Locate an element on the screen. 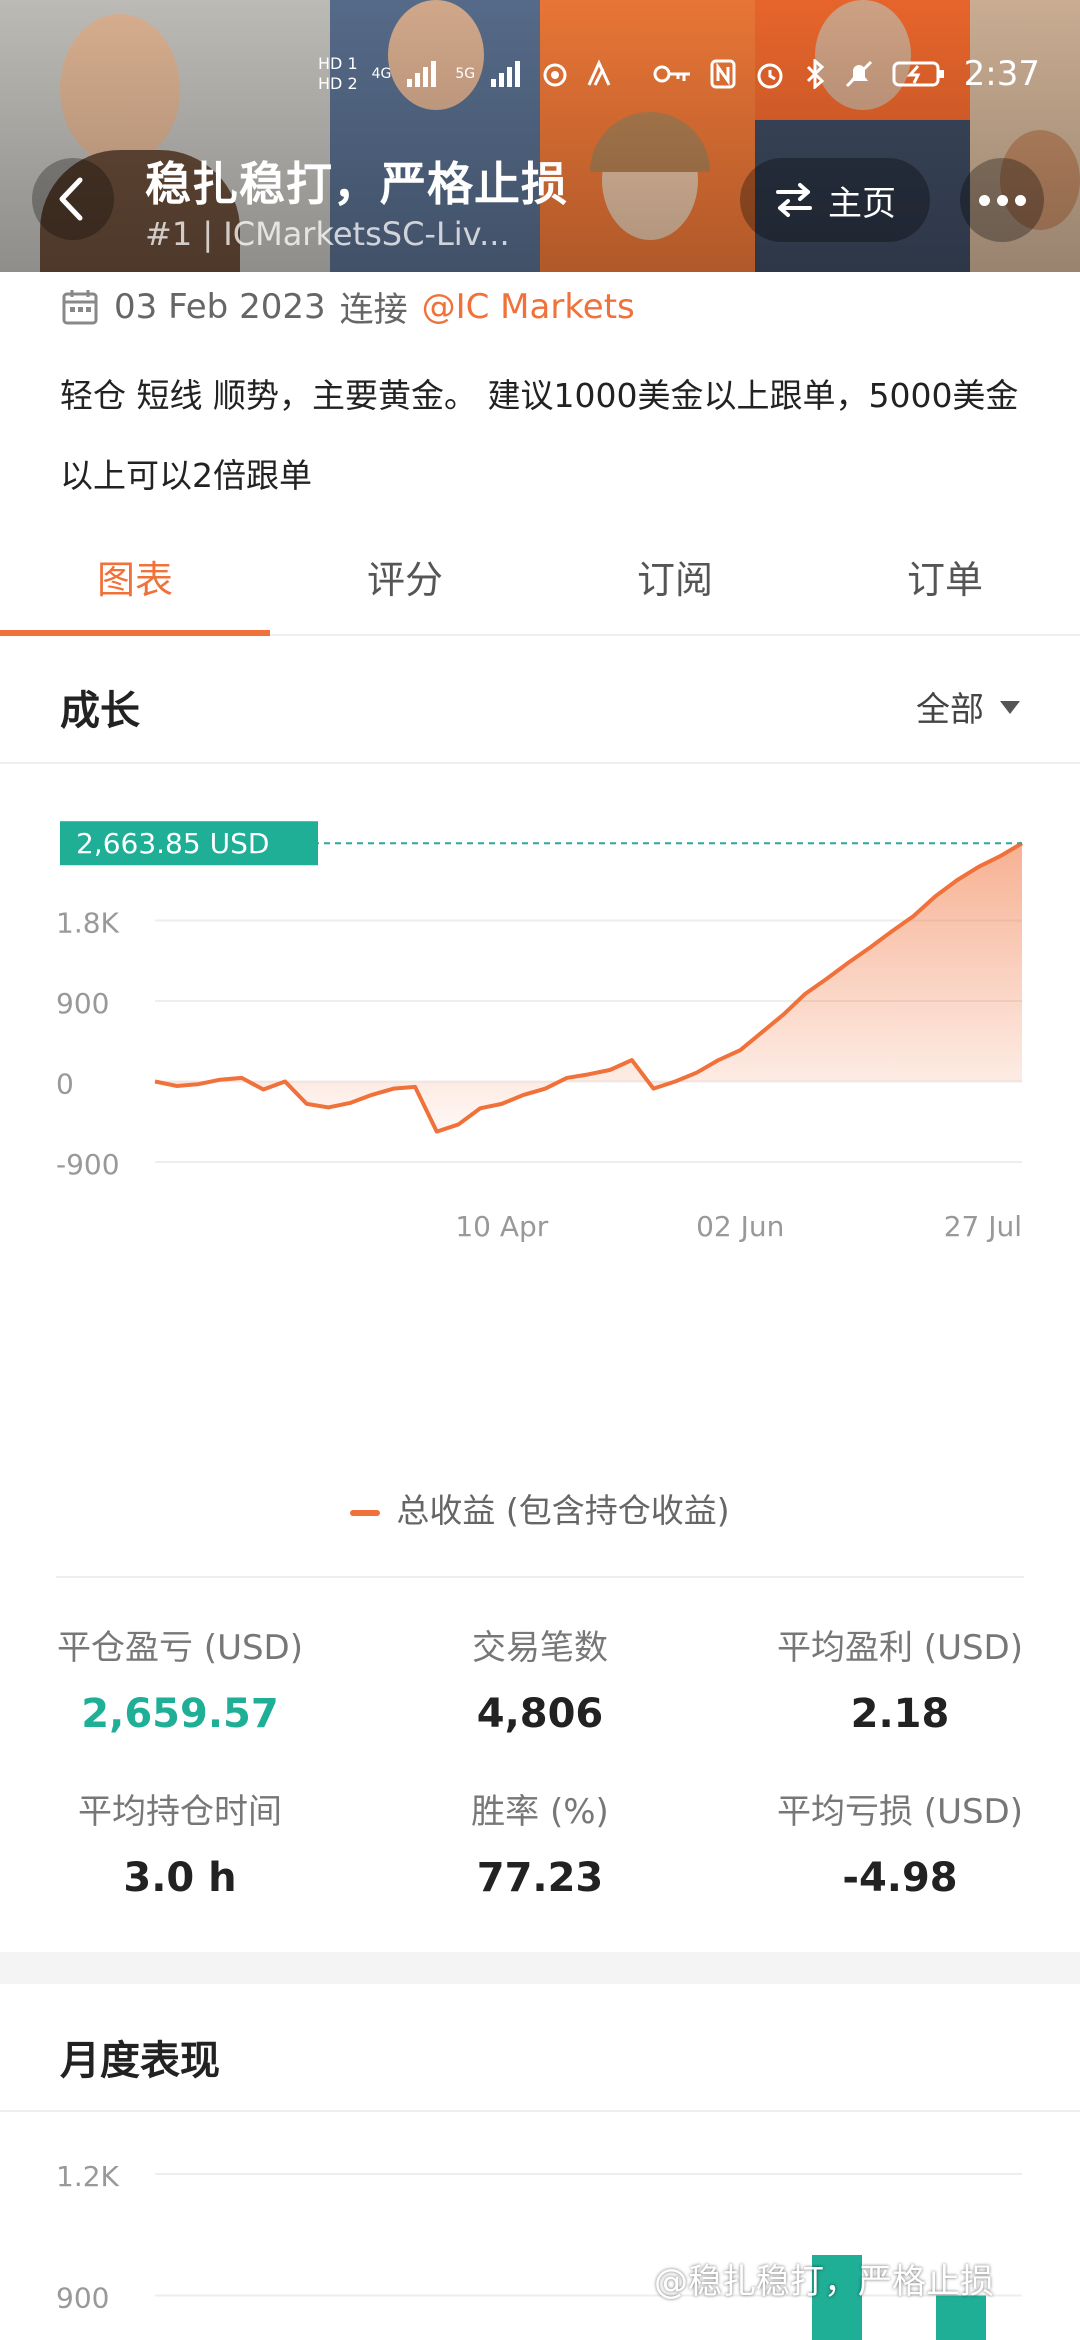  stat-value: -4.98 is located at coordinates (900, 1878).